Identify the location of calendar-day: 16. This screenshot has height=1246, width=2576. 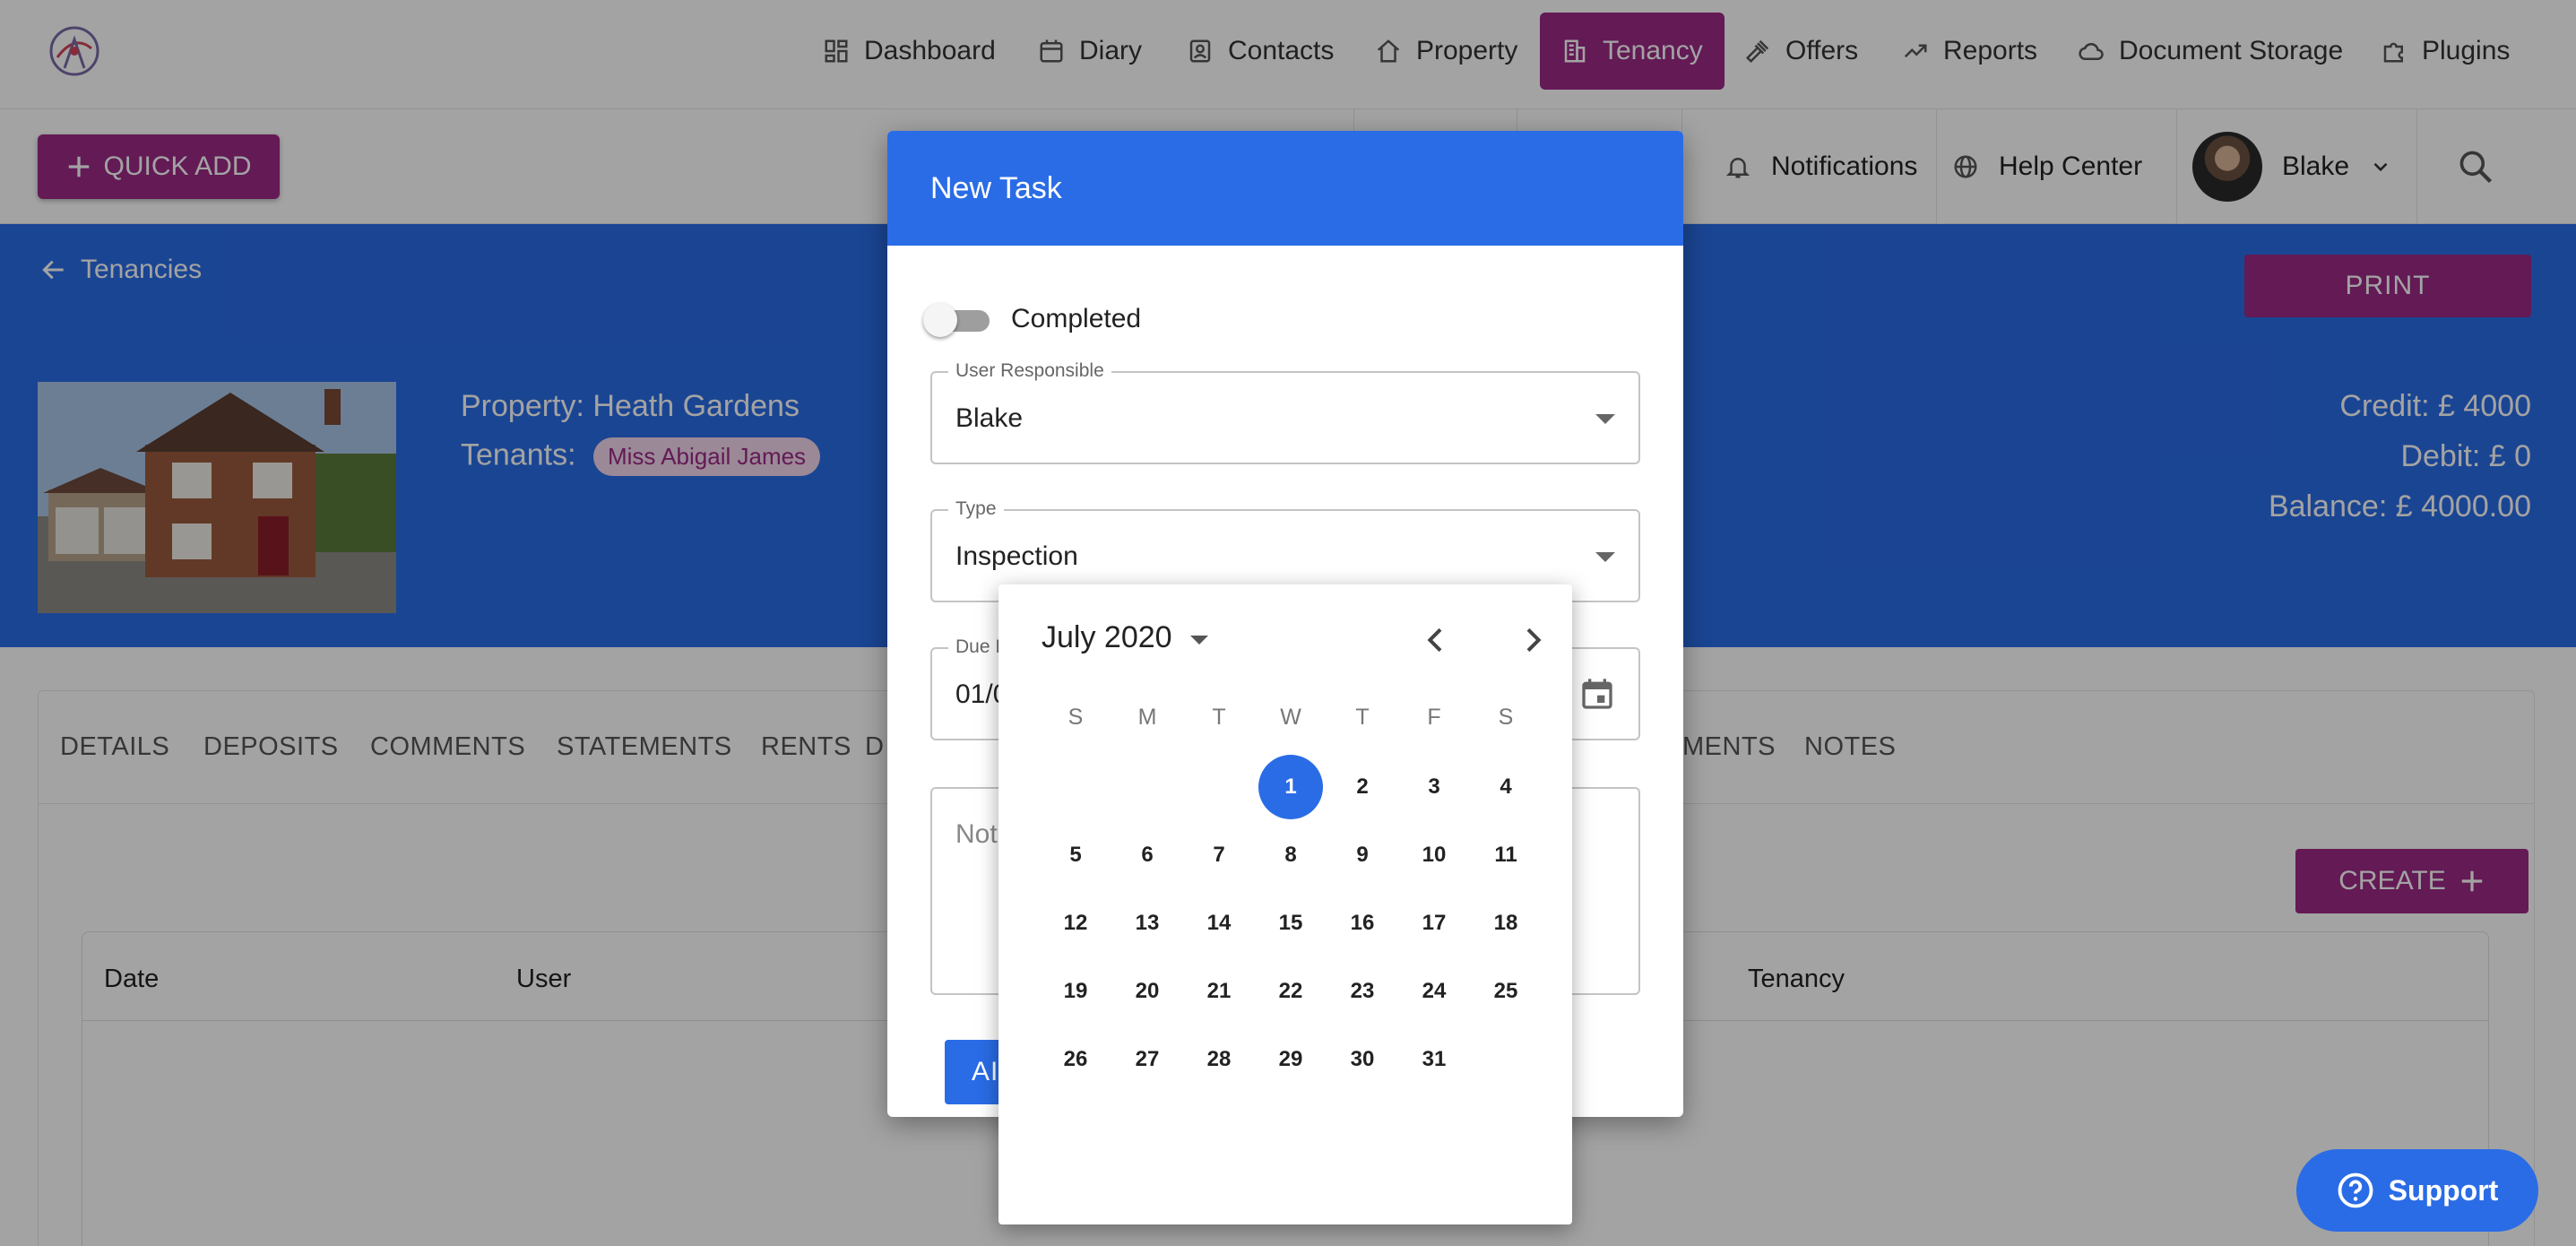
(1362, 923).